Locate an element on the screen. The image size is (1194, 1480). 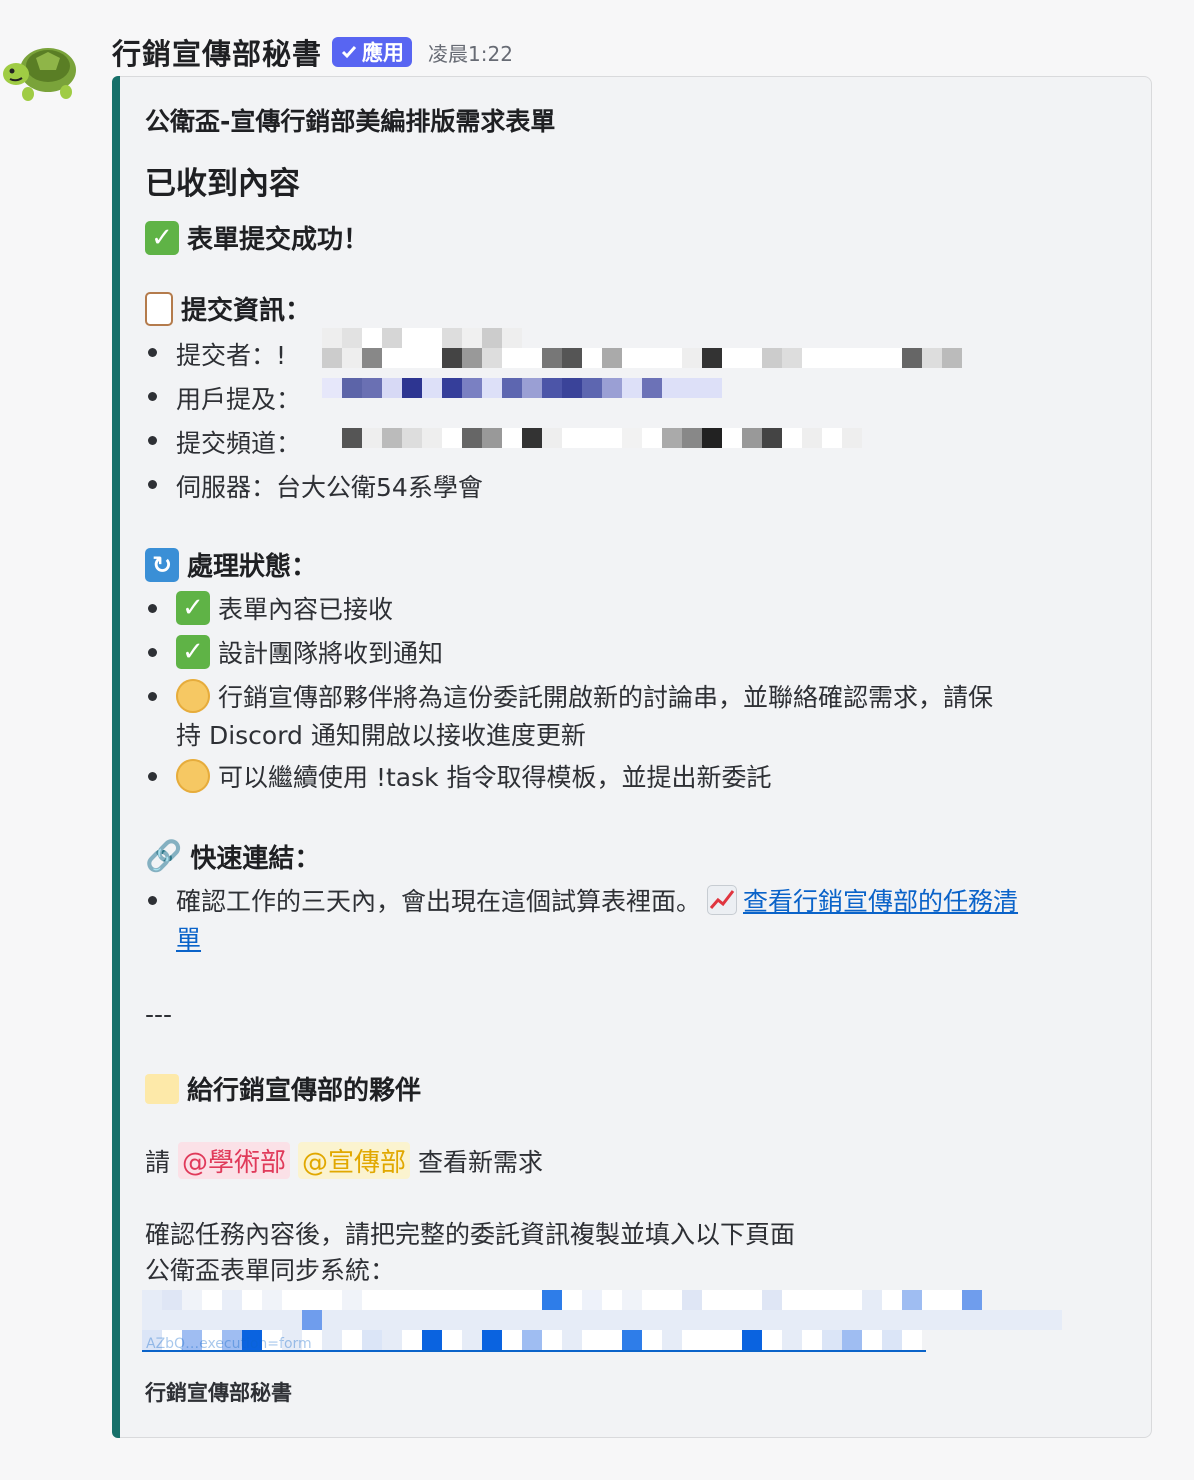
embed-accent-bar is located at coordinates (116, 757).